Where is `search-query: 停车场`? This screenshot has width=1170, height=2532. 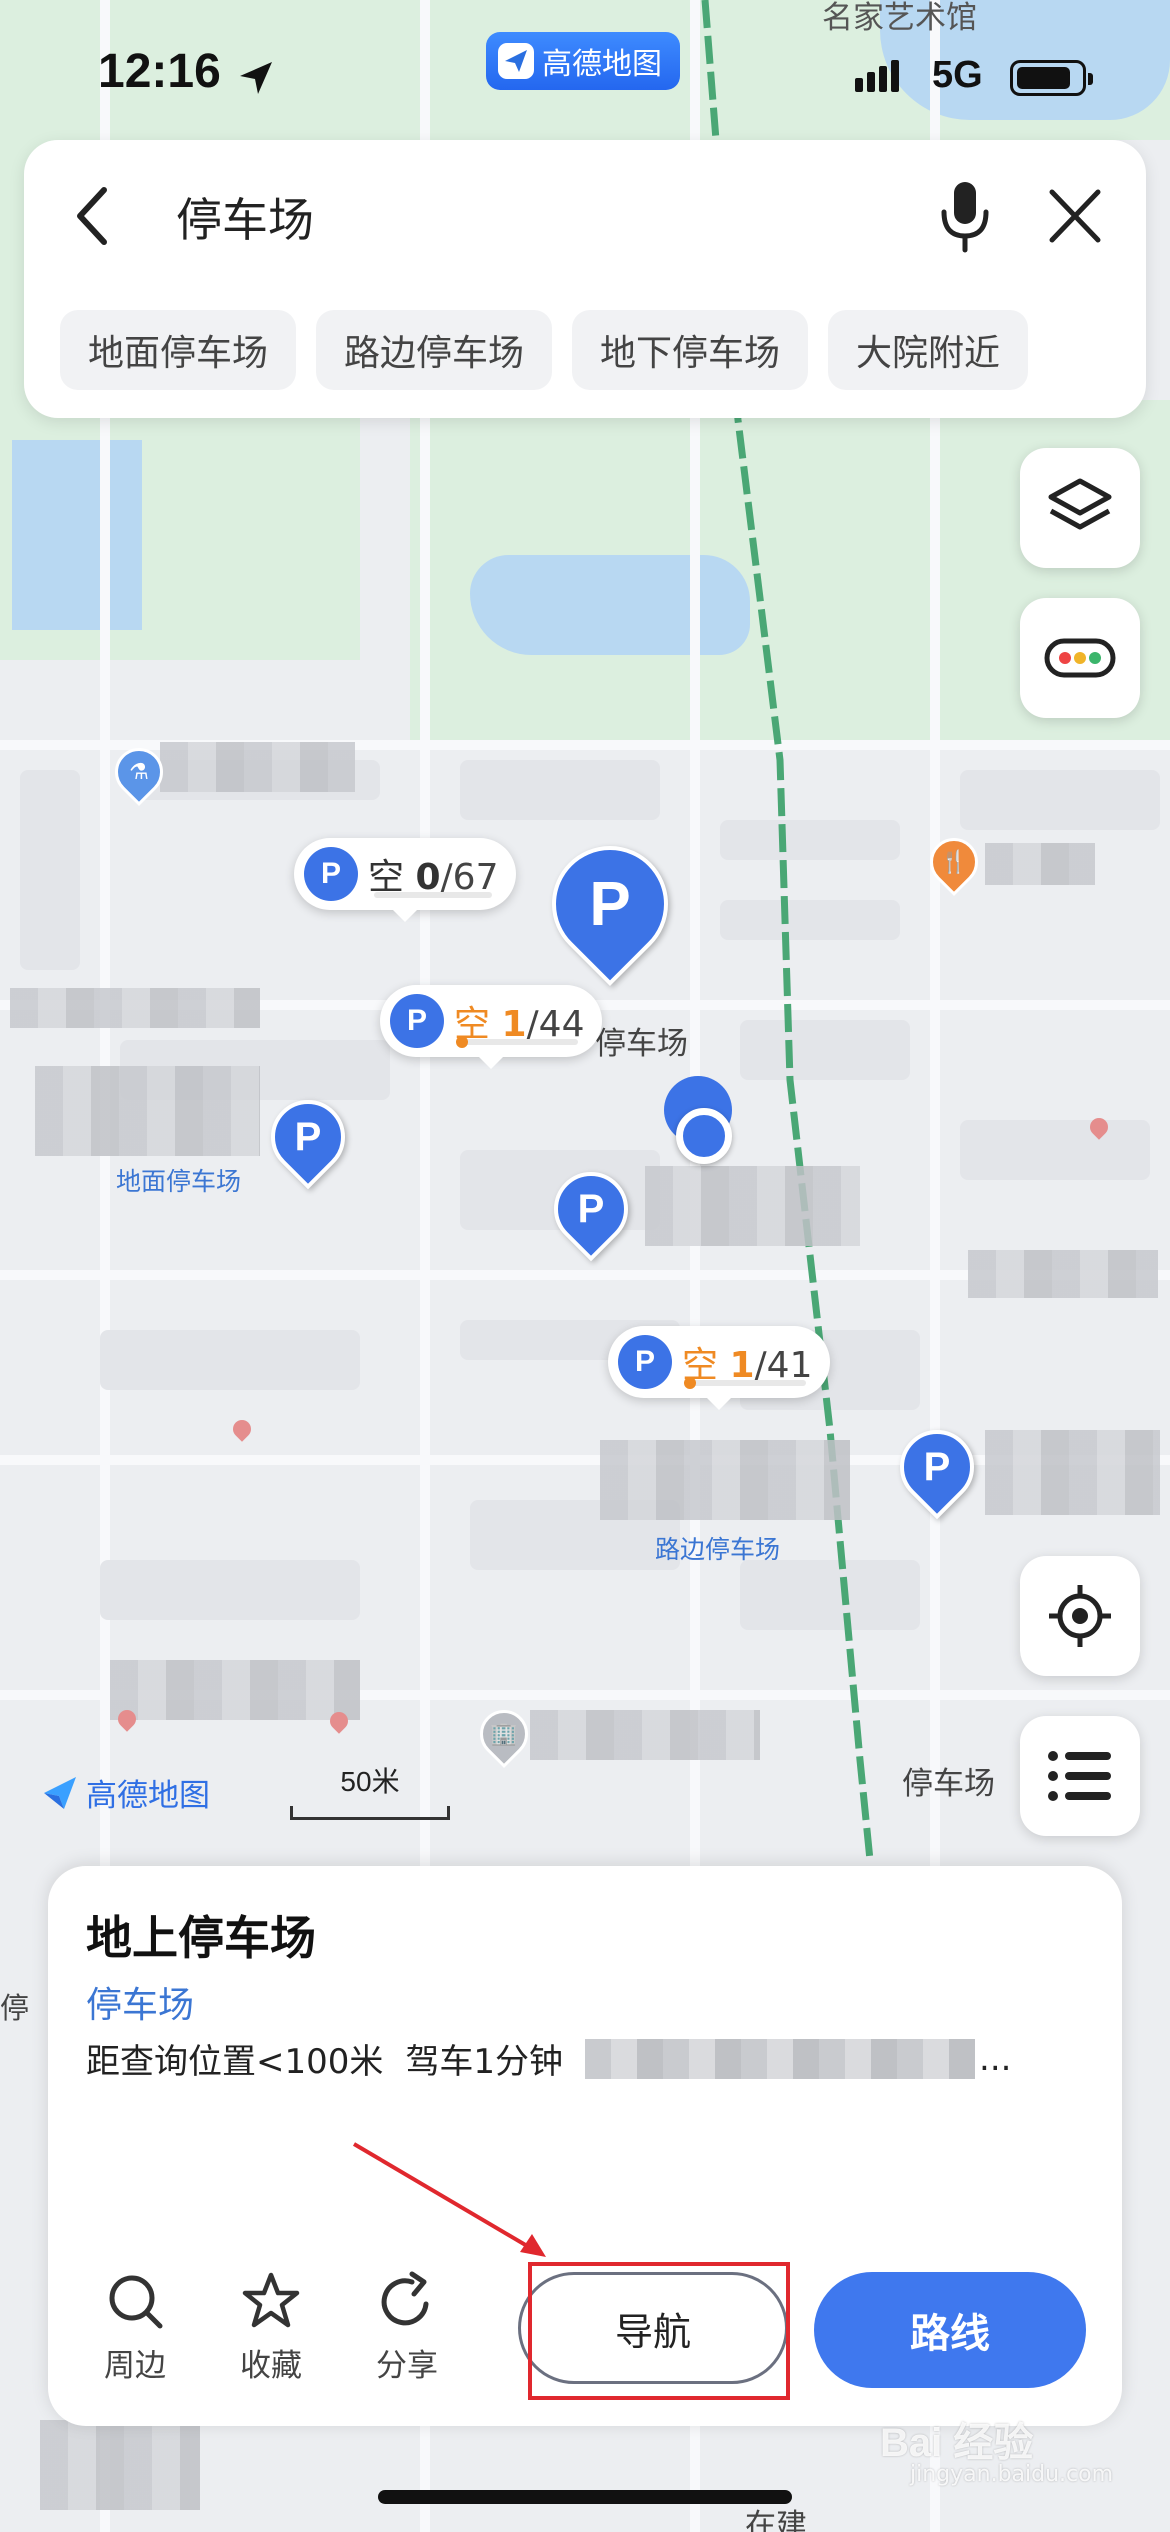
search-query: 停车场 is located at coordinates (245, 217).